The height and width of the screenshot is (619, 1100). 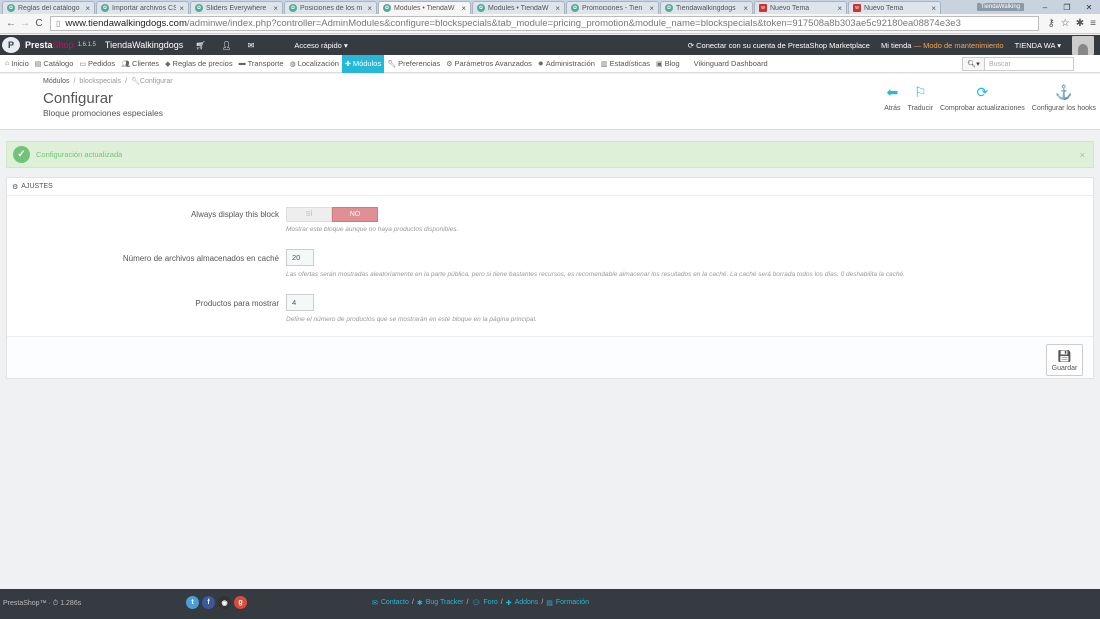 I want to click on arrow-left-circle-icon: ⬅, so click(x=892, y=92).